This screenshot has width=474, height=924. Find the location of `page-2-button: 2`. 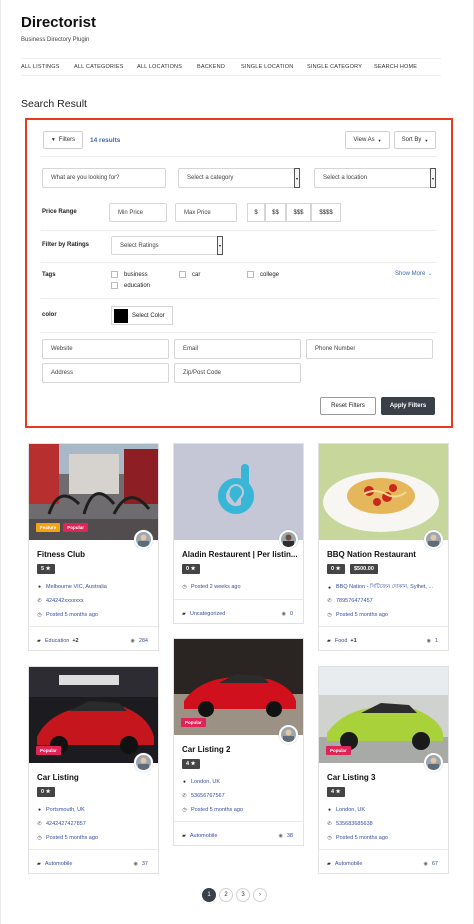

page-2-button: 2 is located at coordinates (226, 895).